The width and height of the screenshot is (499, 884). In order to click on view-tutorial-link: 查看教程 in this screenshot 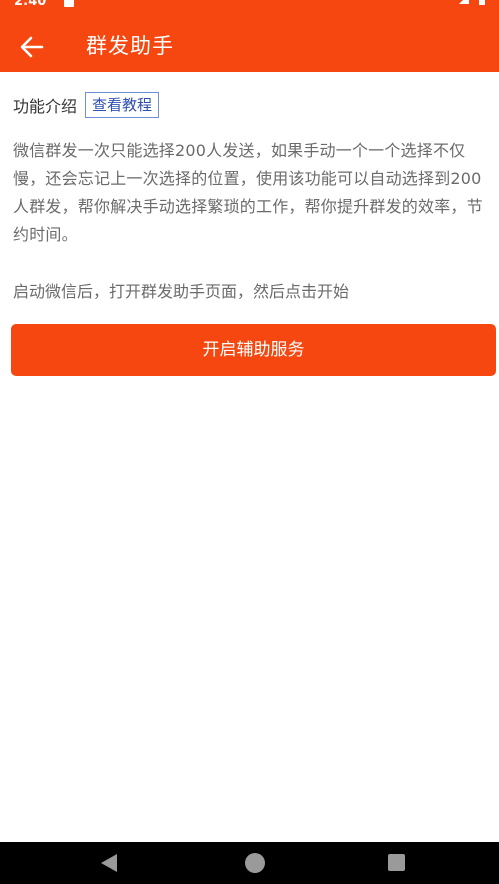, I will do `click(122, 105)`.